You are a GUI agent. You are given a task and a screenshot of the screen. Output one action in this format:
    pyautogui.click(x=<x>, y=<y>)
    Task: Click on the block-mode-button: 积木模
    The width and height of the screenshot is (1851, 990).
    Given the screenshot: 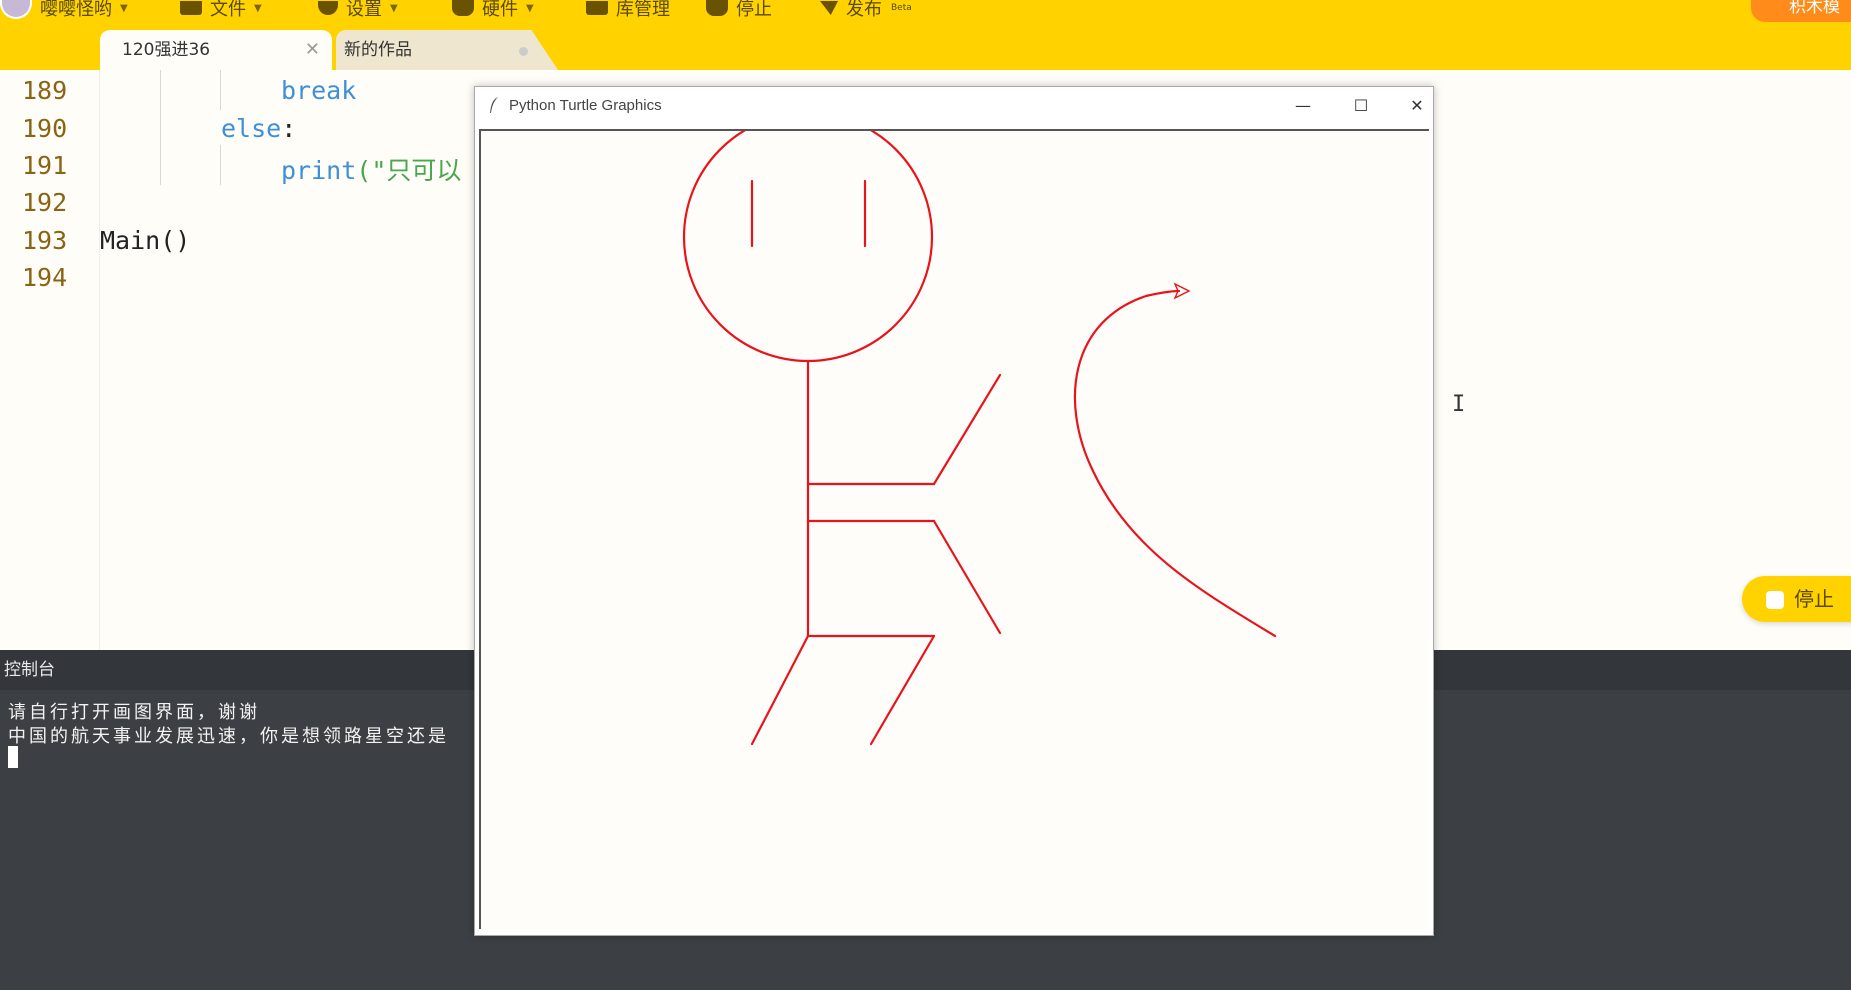 What is the action you would take?
    pyautogui.click(x=1801, y=11)
    